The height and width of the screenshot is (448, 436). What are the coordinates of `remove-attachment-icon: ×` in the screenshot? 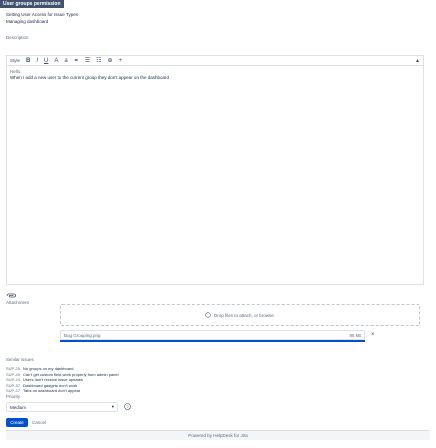 It's located at (373, 335).